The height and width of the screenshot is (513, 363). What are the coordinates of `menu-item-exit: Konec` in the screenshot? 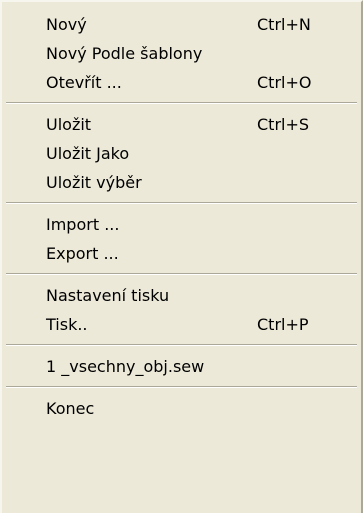 It's located at (181, 408).